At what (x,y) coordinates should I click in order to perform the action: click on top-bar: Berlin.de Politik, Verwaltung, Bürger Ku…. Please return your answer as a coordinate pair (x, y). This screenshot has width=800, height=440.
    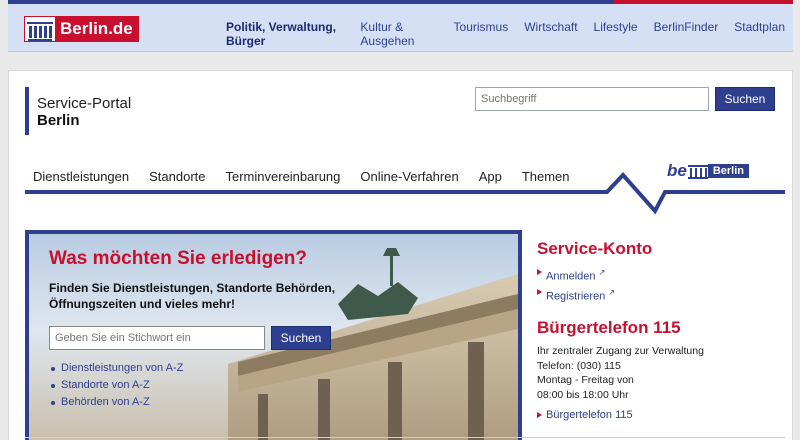
    Looking at the image, I should click on (400, 26).